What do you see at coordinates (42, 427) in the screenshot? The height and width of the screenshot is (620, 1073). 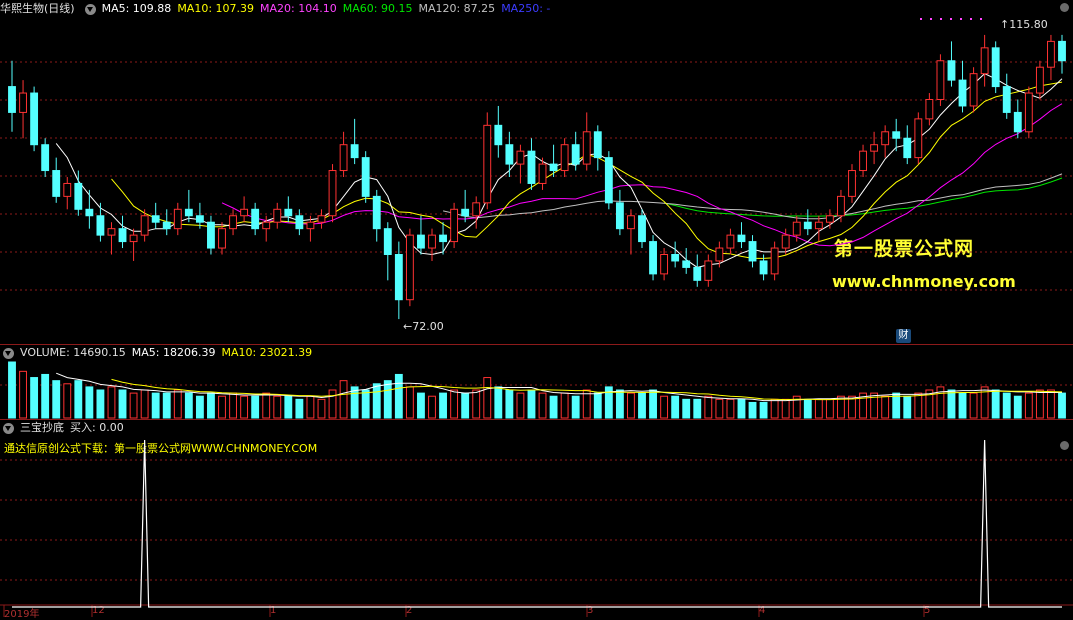 I see `indicator-name: 三宝抄底` at bounding box center [42, 427].